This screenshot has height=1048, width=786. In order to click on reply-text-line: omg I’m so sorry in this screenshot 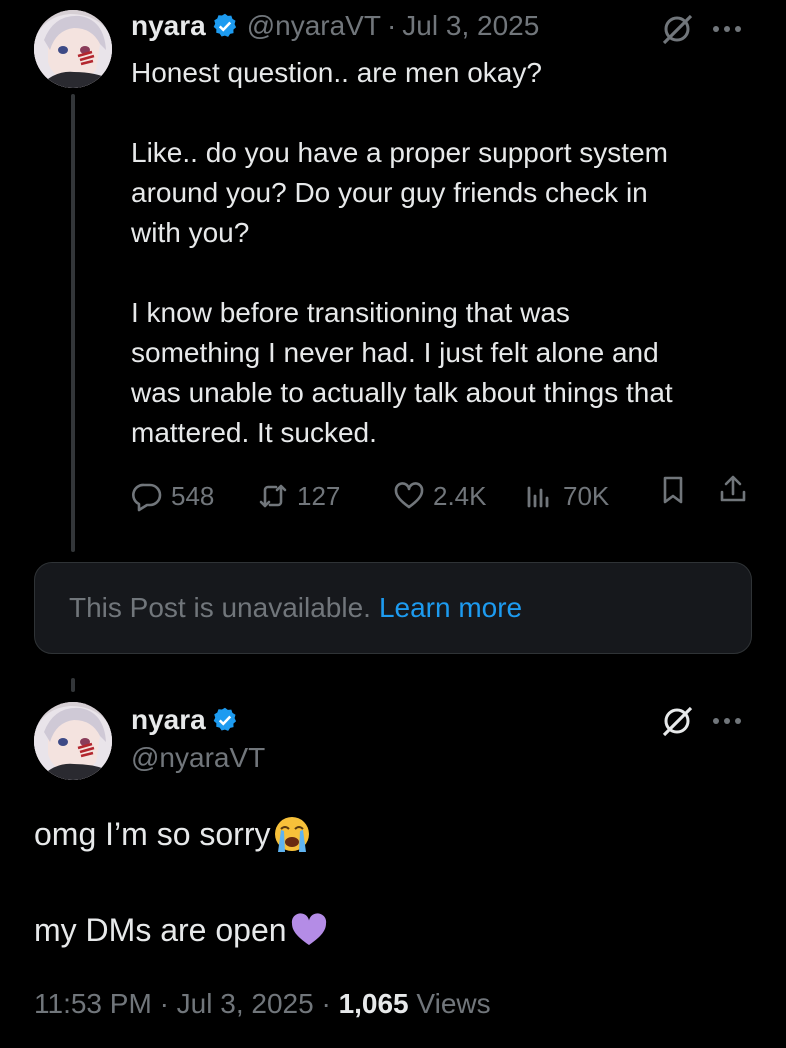, I will do `click(173, 834)`.